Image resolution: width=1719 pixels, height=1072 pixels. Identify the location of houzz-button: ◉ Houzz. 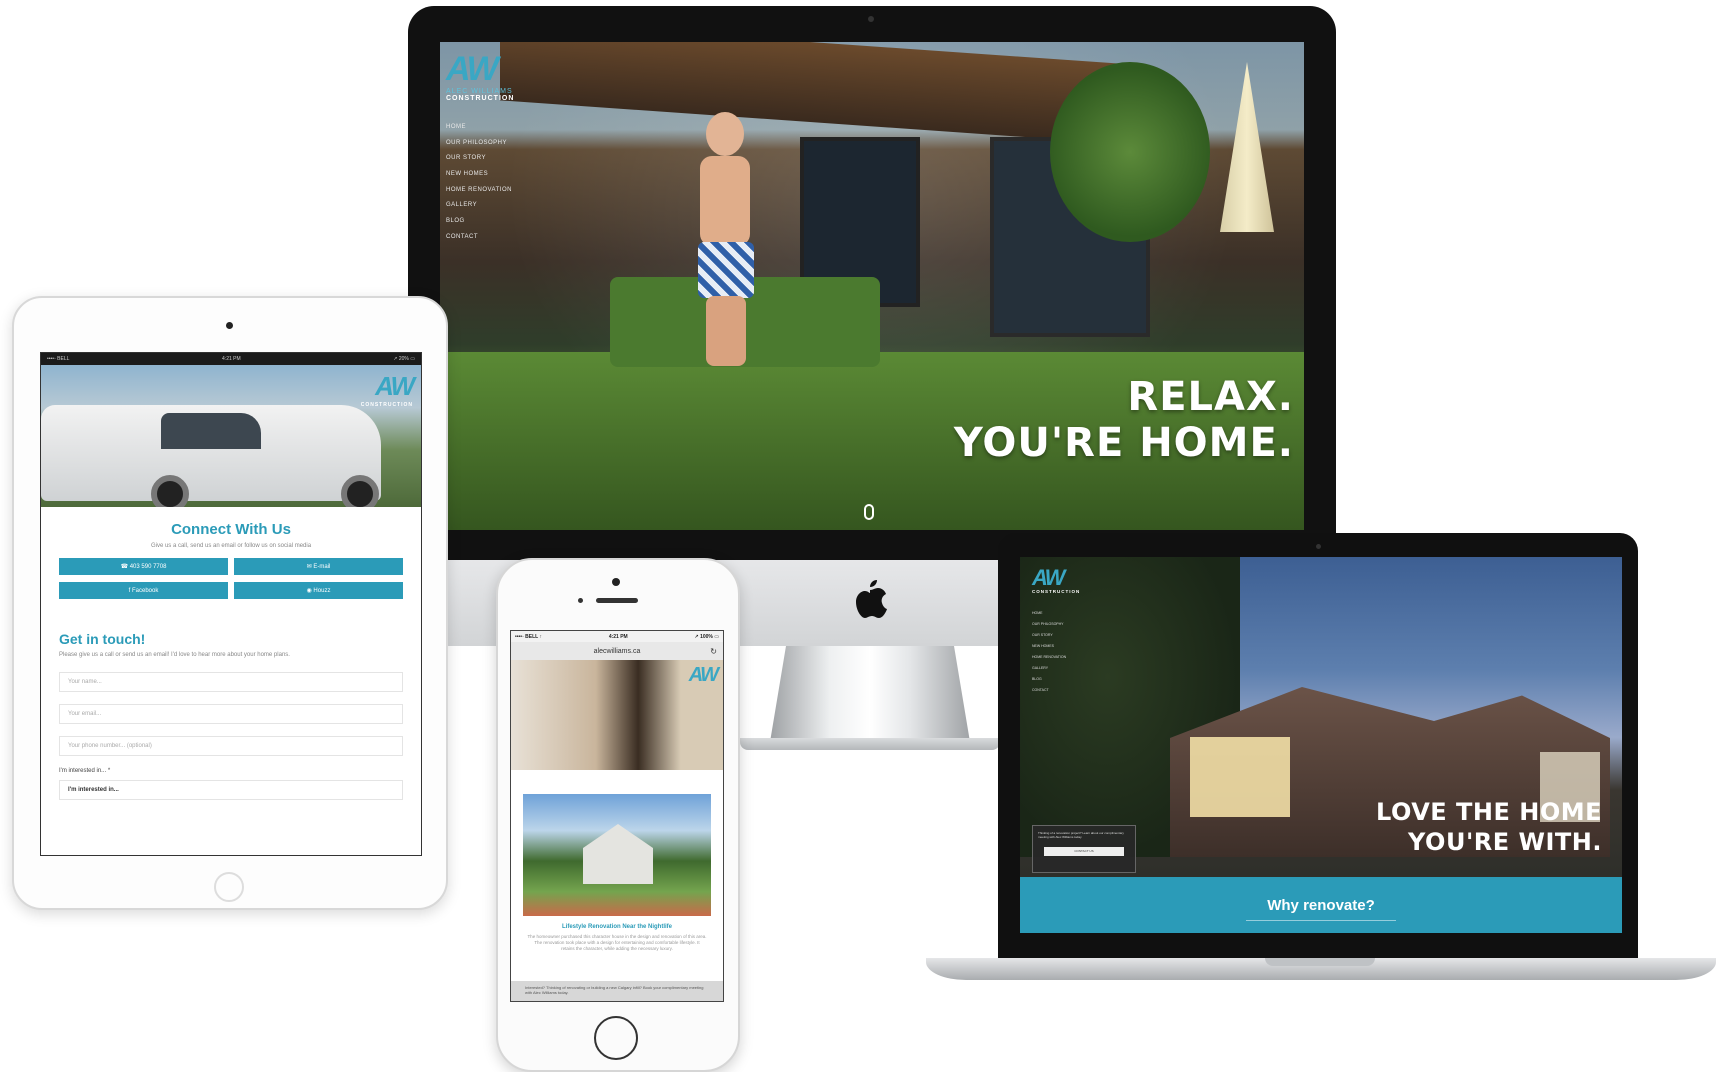
(318, 590).